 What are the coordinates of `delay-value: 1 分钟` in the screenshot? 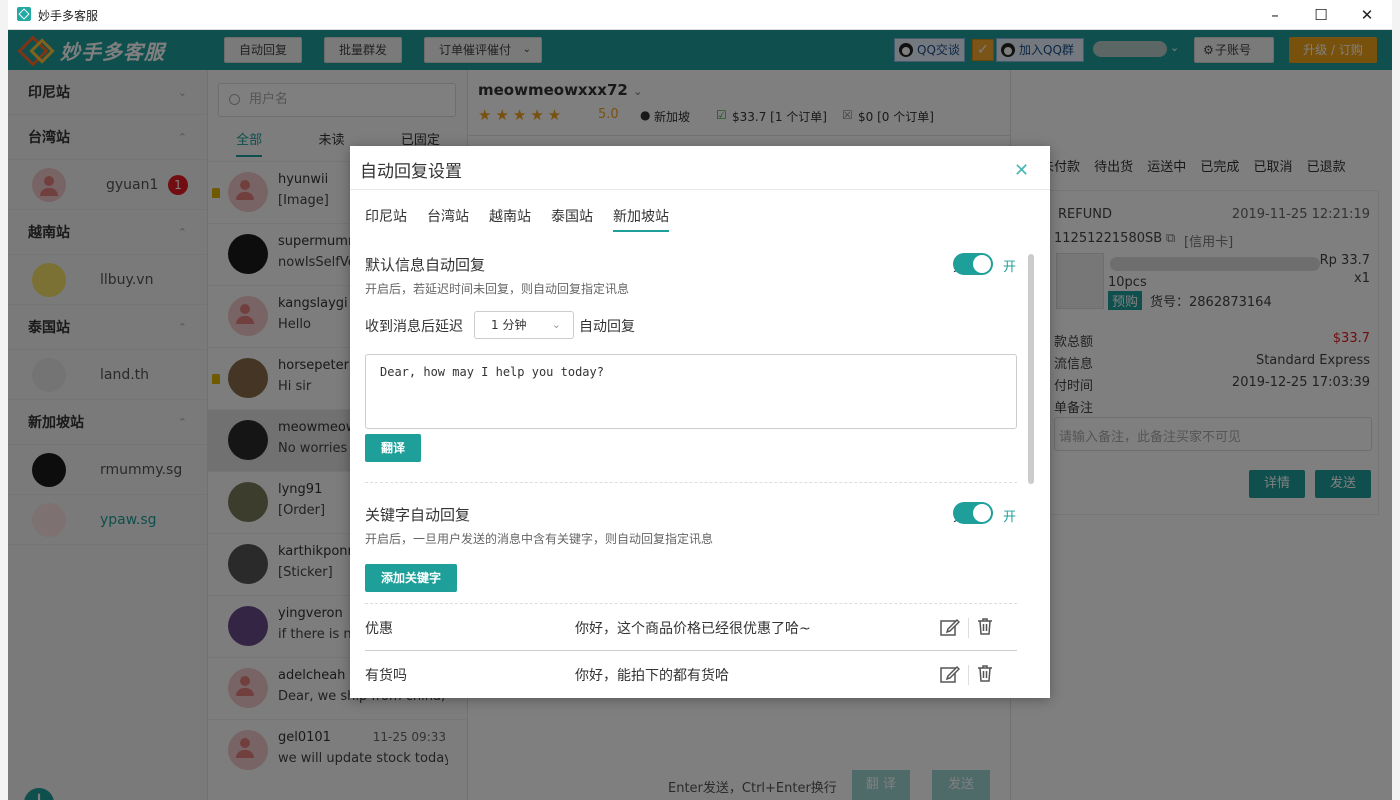 It's located at (509, 325).